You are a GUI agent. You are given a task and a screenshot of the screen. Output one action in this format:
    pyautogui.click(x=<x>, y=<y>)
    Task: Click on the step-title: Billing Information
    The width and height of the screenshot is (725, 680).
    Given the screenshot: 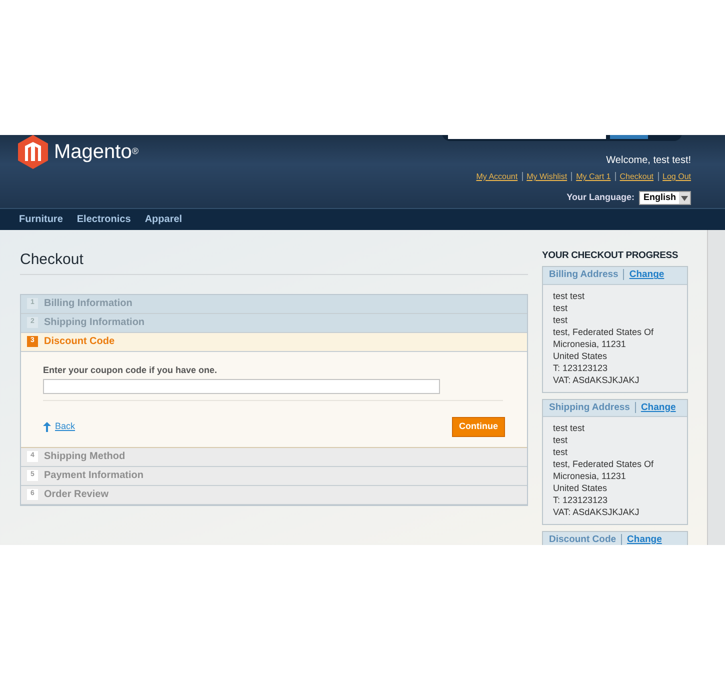 What is the action you would take?
    pyautogui.click(x=88, y=304)
    